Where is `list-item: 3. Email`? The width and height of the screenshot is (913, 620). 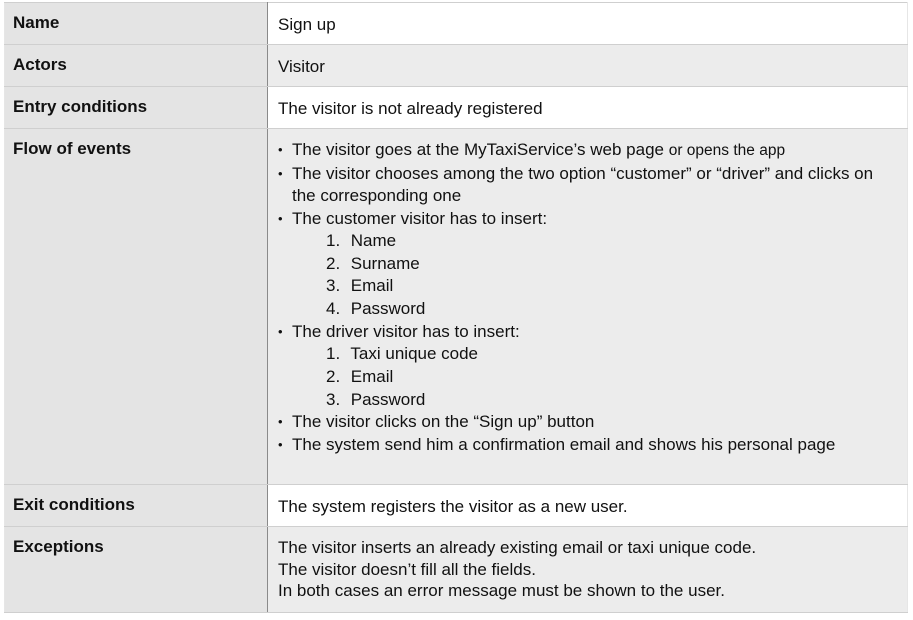 list-item: 3. Email is located at coordinates (611, 286).